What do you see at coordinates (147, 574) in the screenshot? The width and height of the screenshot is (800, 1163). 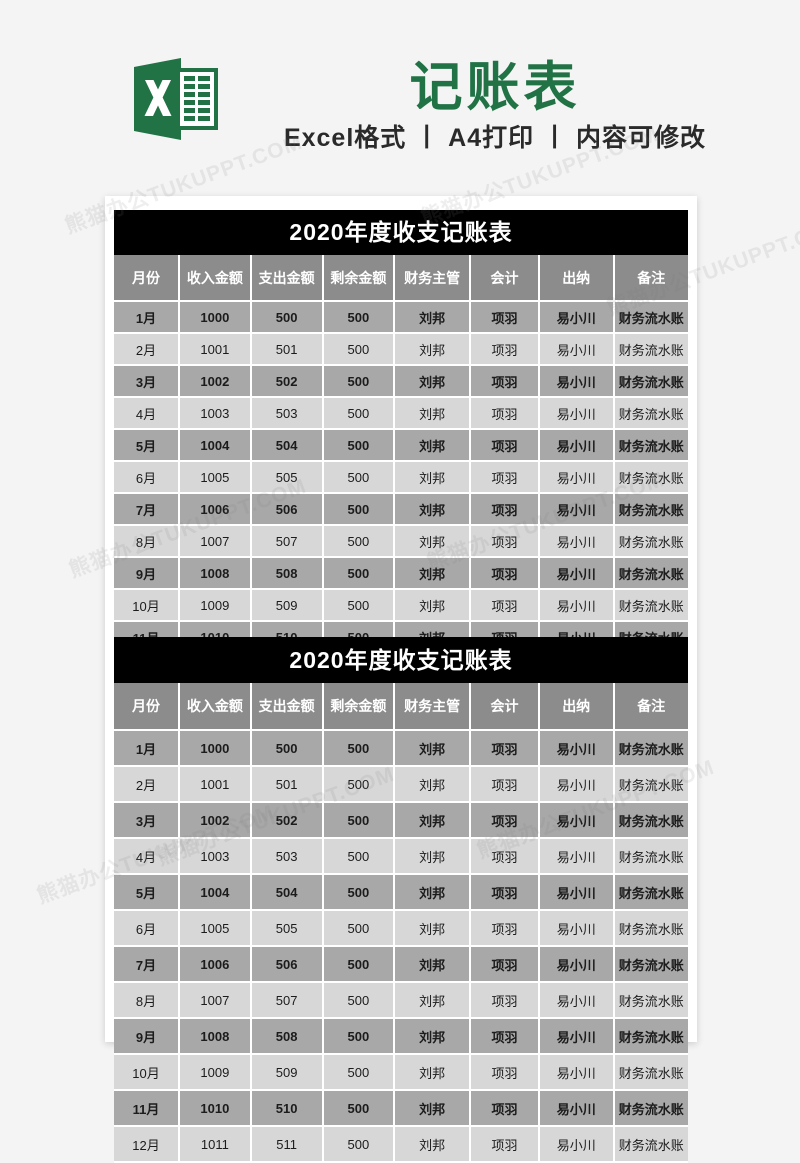 I see `table-cell: 9月` at bounding box center [147, 574].